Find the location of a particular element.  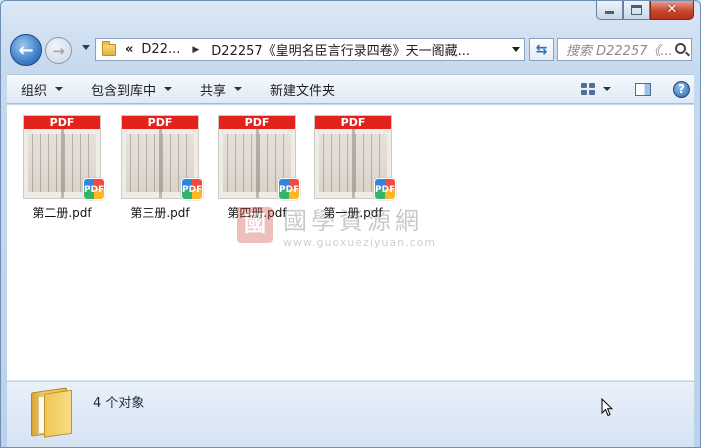

change-view-icon is located at coordinates (588, 89).